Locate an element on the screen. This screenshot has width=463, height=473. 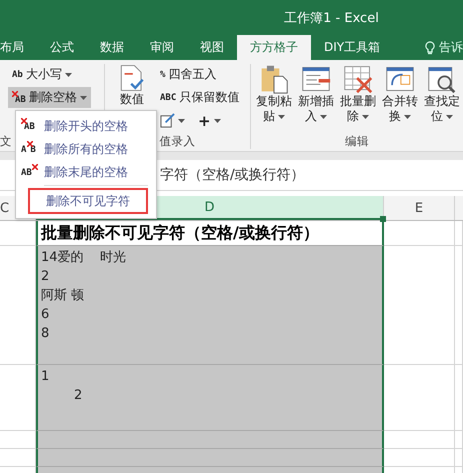
window-title: 工作簿1 - Excel is located at coordinates (331, 18).